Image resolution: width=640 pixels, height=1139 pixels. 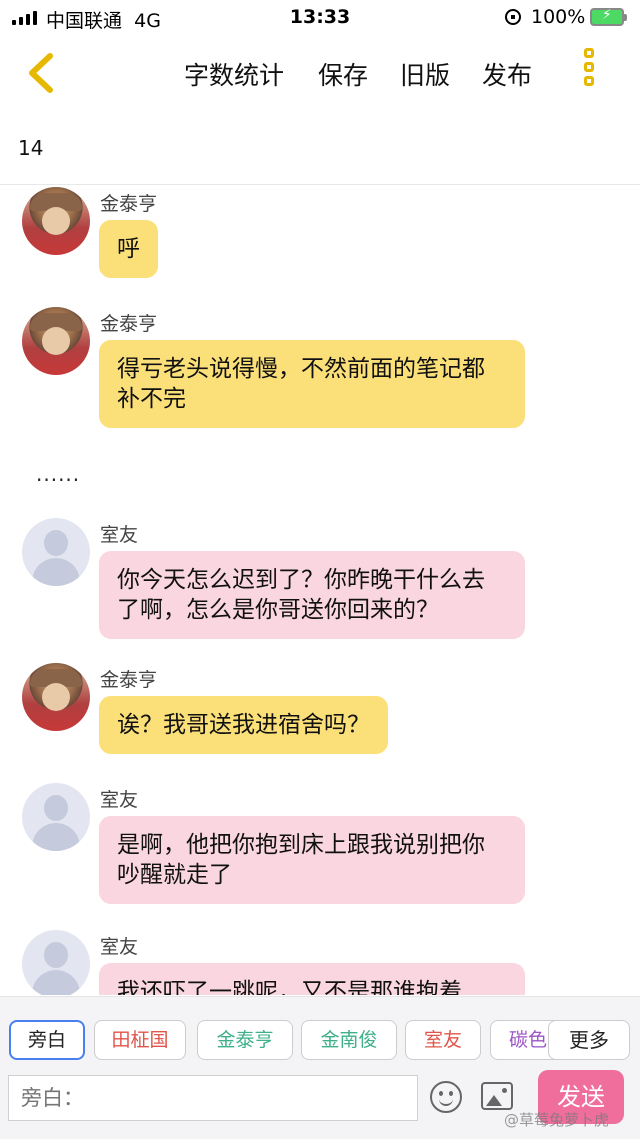 What do you see at coordinates (443, 1040) in the screenshot?
I see `role-chip: 室友` at bounding box center [443, 1040].